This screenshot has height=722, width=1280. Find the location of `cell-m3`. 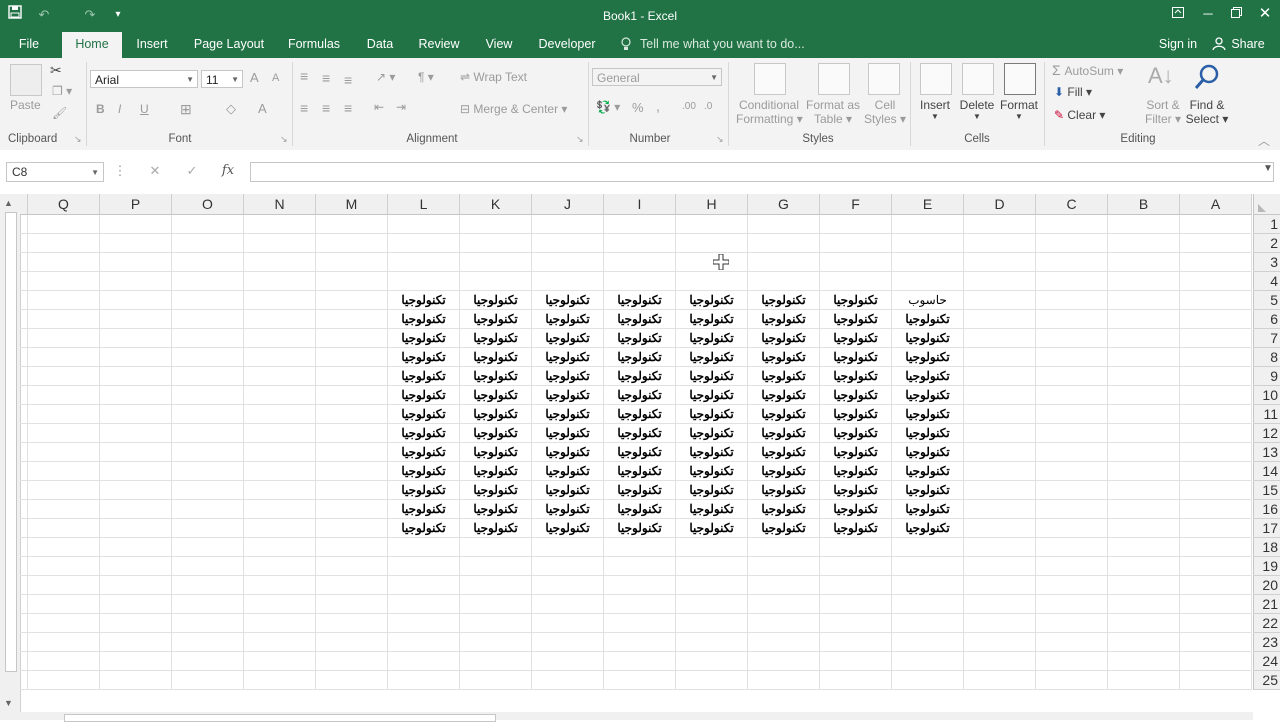

cell-m3 is located at coordinates (352, 262).